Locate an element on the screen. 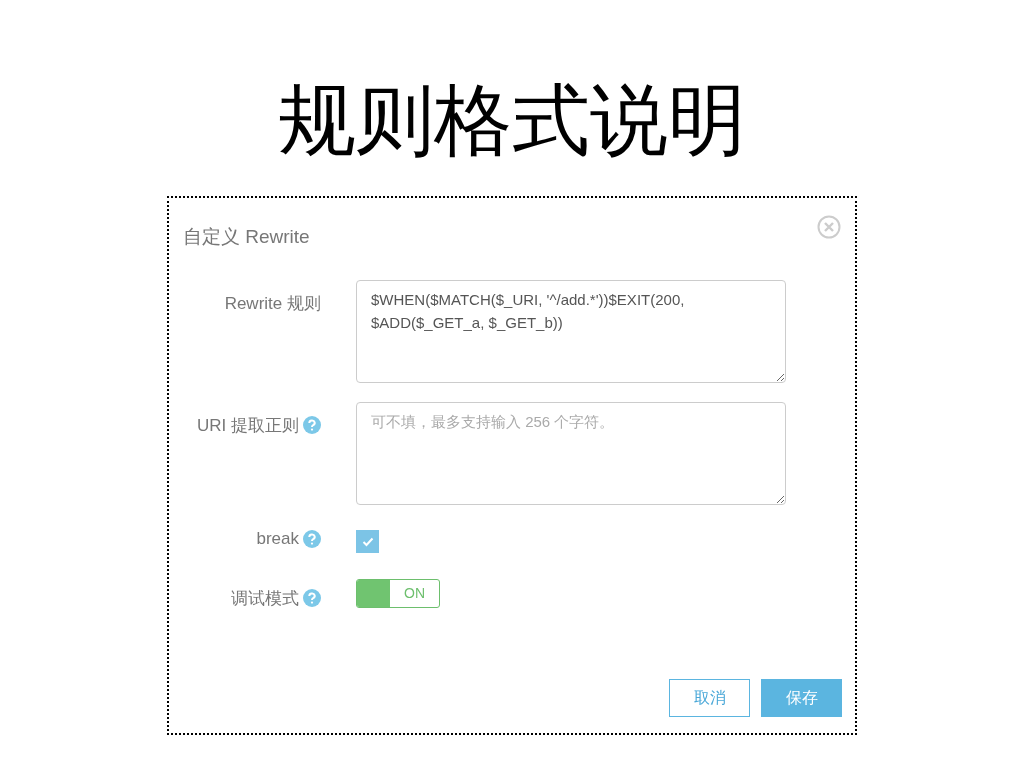 The image size is (1024, 768). checkbox is located at coordinates (367, 541).